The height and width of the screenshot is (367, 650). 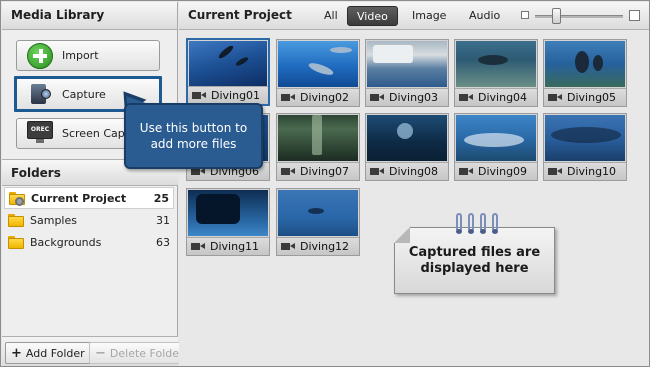 What do you see at coordinates (556, 16) in the screenshot?
I see `zoom-slider-thumb` at bounding box center [556, 16].